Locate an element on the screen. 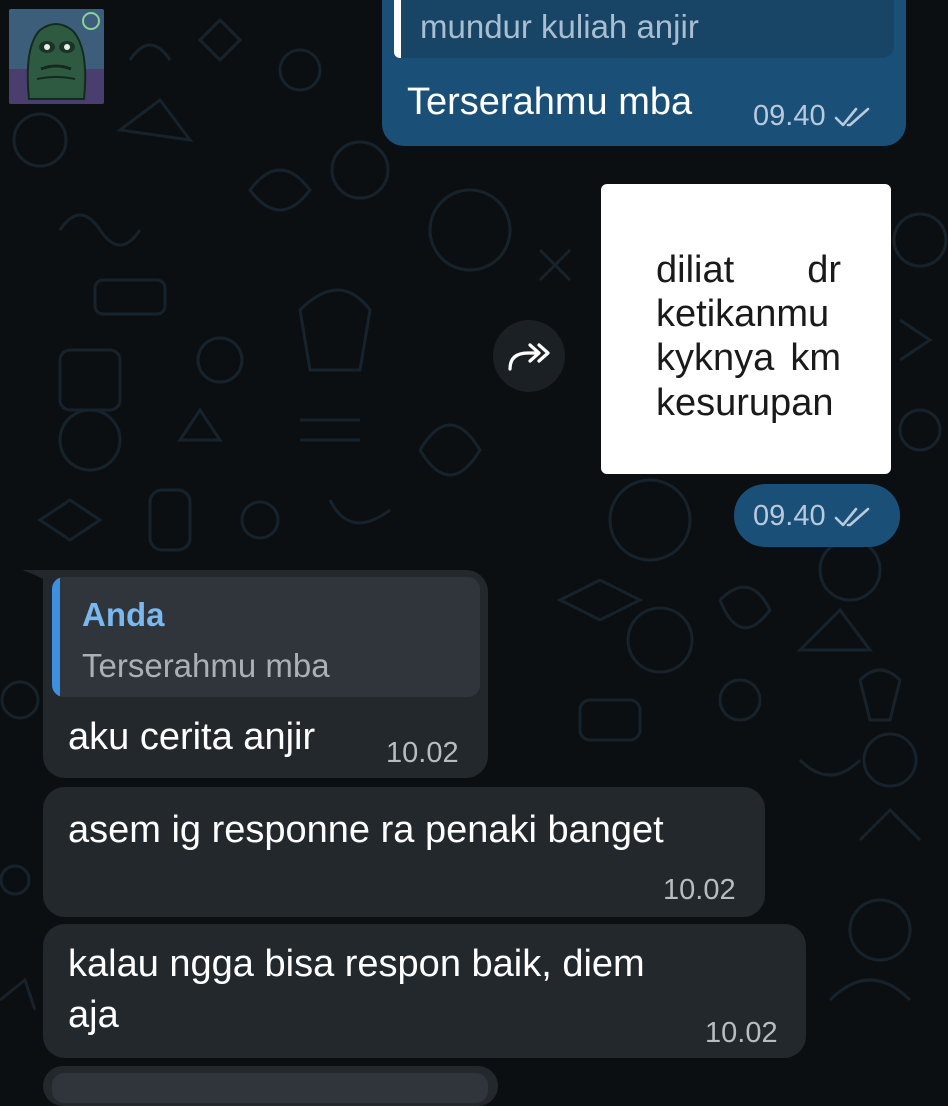 The image size is (948, 1106). quote-text: mundur kuliah anjir is located at coordinates (559, 26).